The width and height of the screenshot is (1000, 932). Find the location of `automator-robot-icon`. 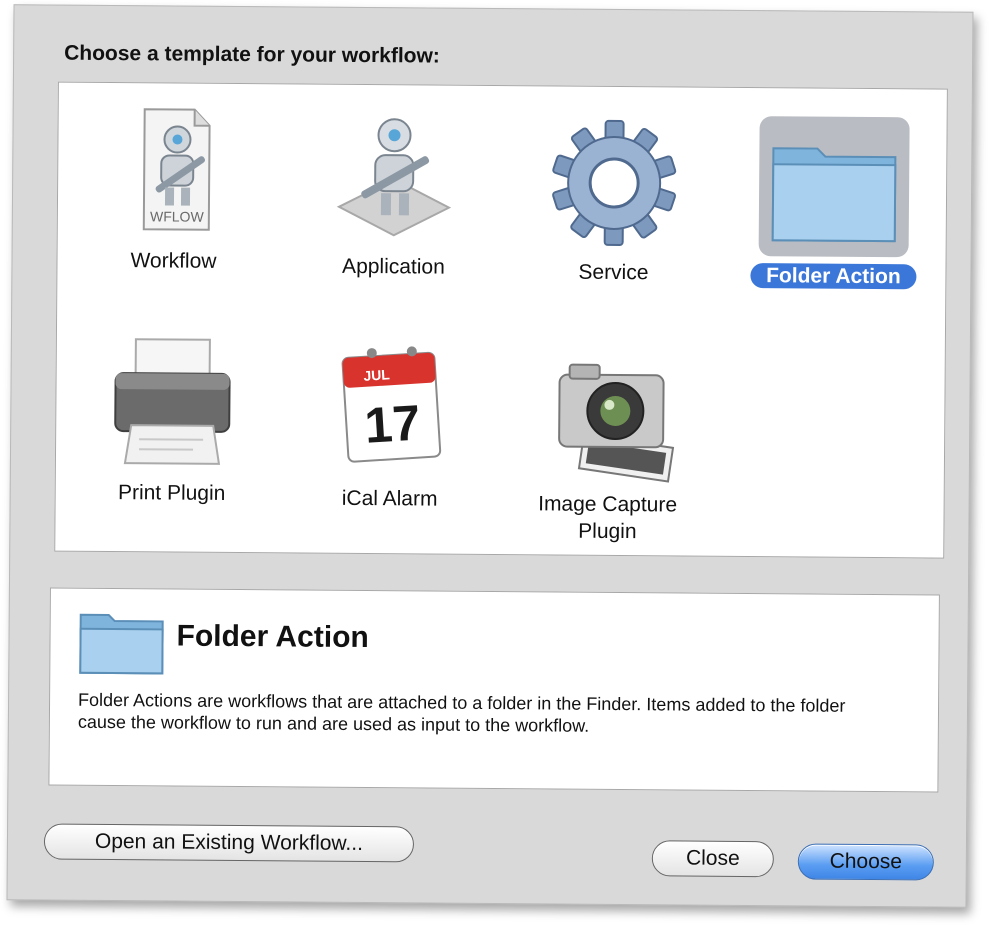

automator-robot-icon is located at coordinates (394, 177).